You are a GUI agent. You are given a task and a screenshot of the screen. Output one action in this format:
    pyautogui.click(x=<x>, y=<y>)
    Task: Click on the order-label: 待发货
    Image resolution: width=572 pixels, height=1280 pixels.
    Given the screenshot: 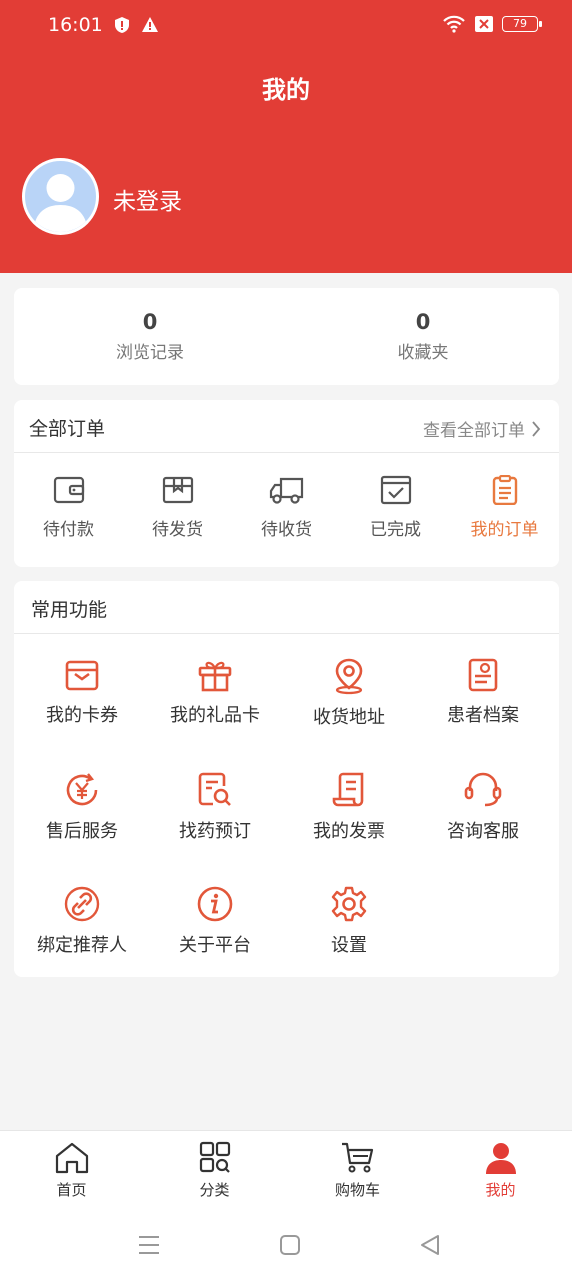 What is the action you would take?
    pyautogui.click(x=177, y=530)
    